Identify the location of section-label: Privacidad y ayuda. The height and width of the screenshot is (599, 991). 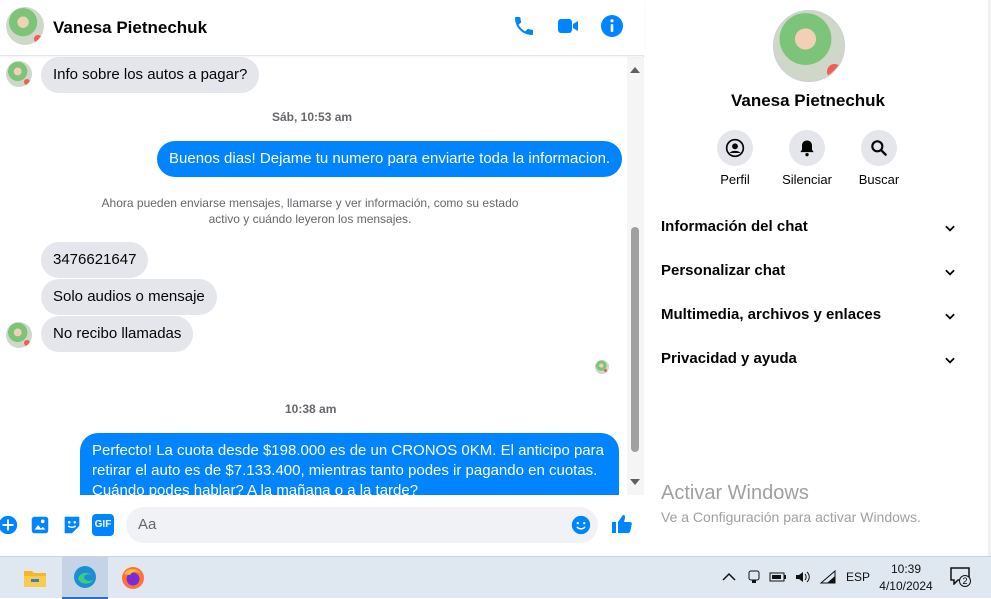
(729, 358).